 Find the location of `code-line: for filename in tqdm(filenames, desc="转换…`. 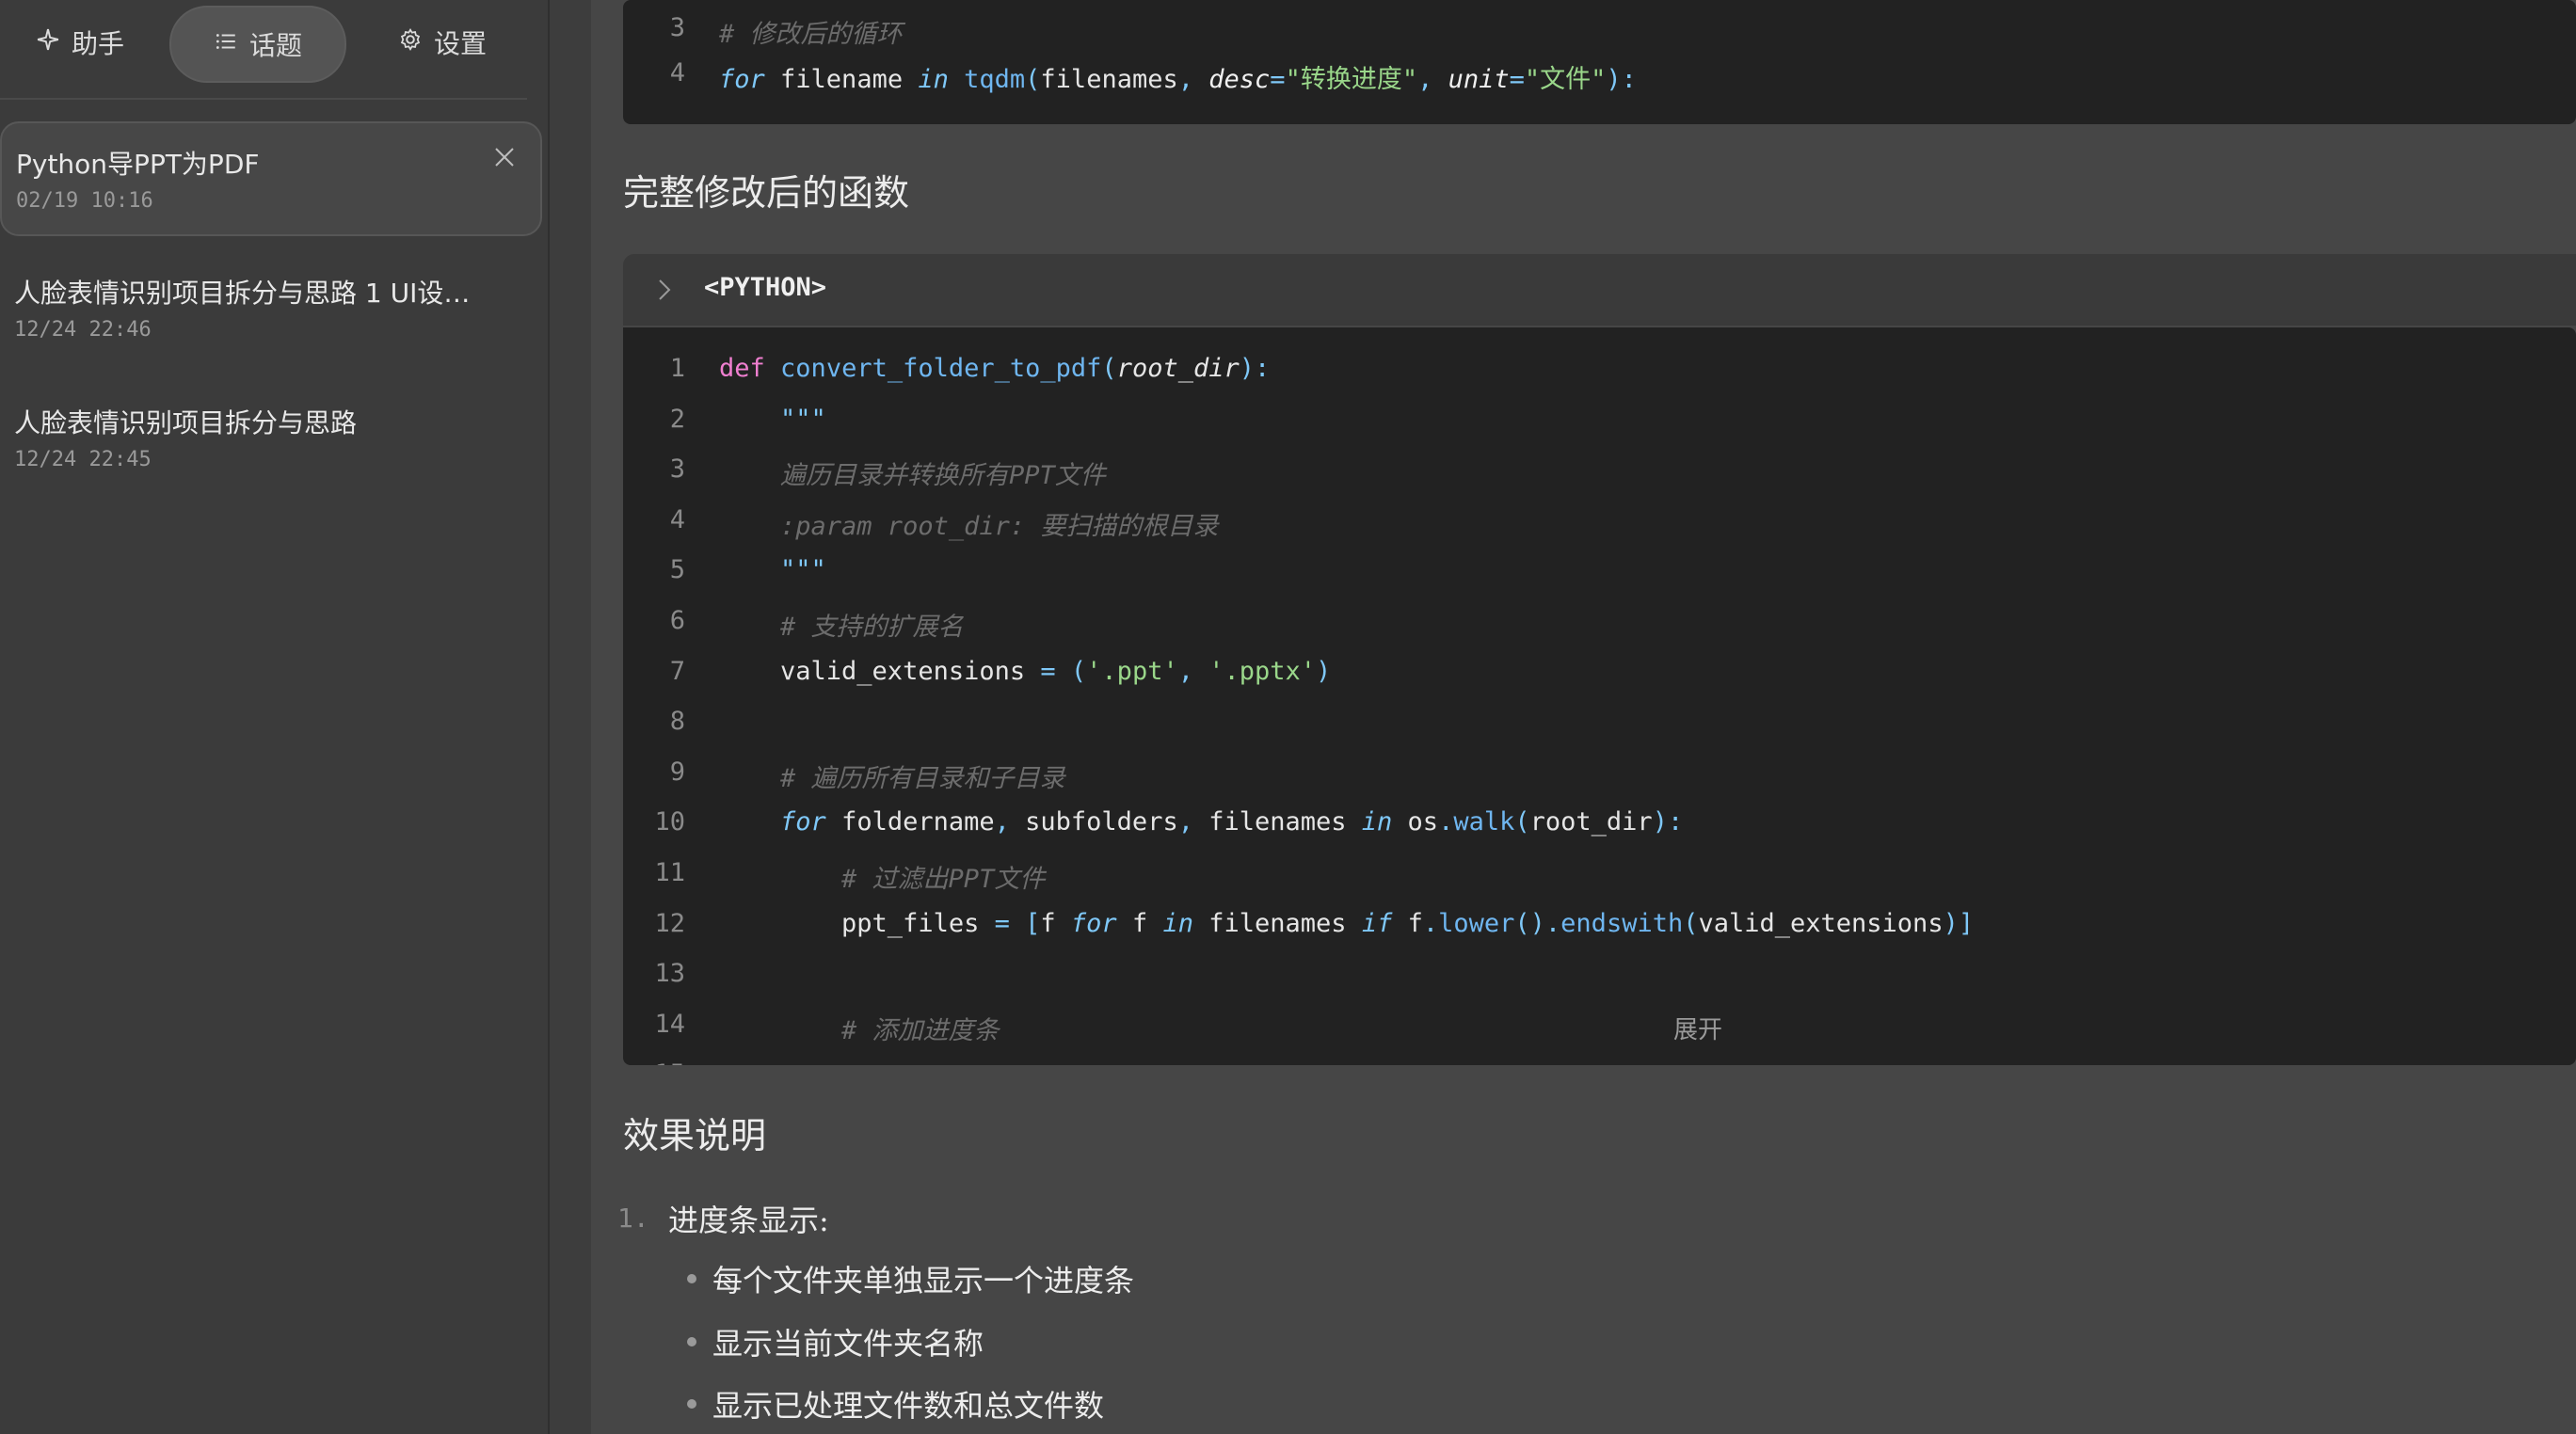

code-line: for filename in tqdm(filenames, desc="转换… is located at coordinates (1178, 79).